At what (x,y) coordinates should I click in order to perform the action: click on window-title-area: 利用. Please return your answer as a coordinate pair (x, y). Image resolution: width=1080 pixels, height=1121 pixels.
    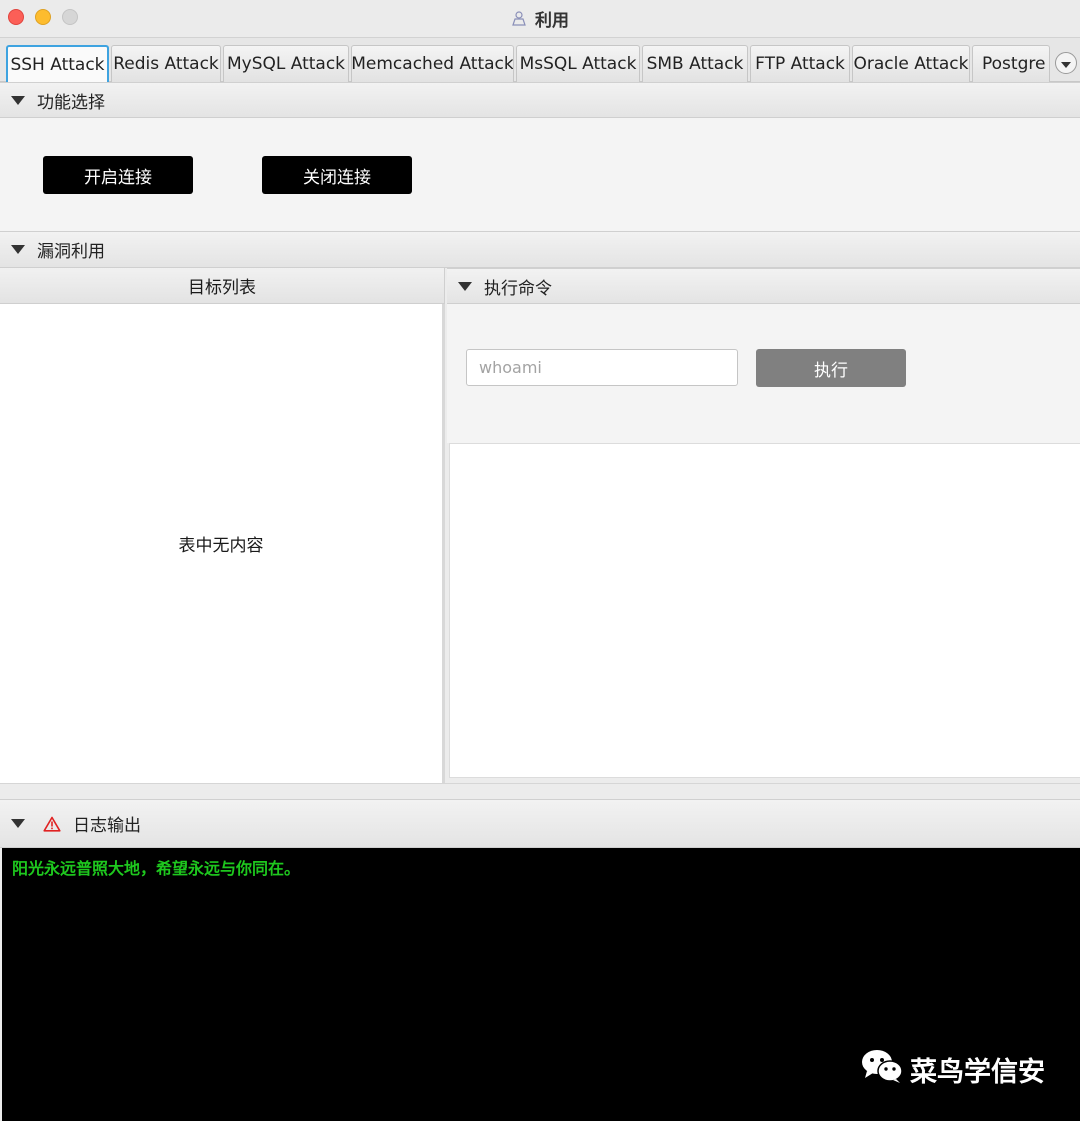
    Looking at the image, I should click on (540, 18).